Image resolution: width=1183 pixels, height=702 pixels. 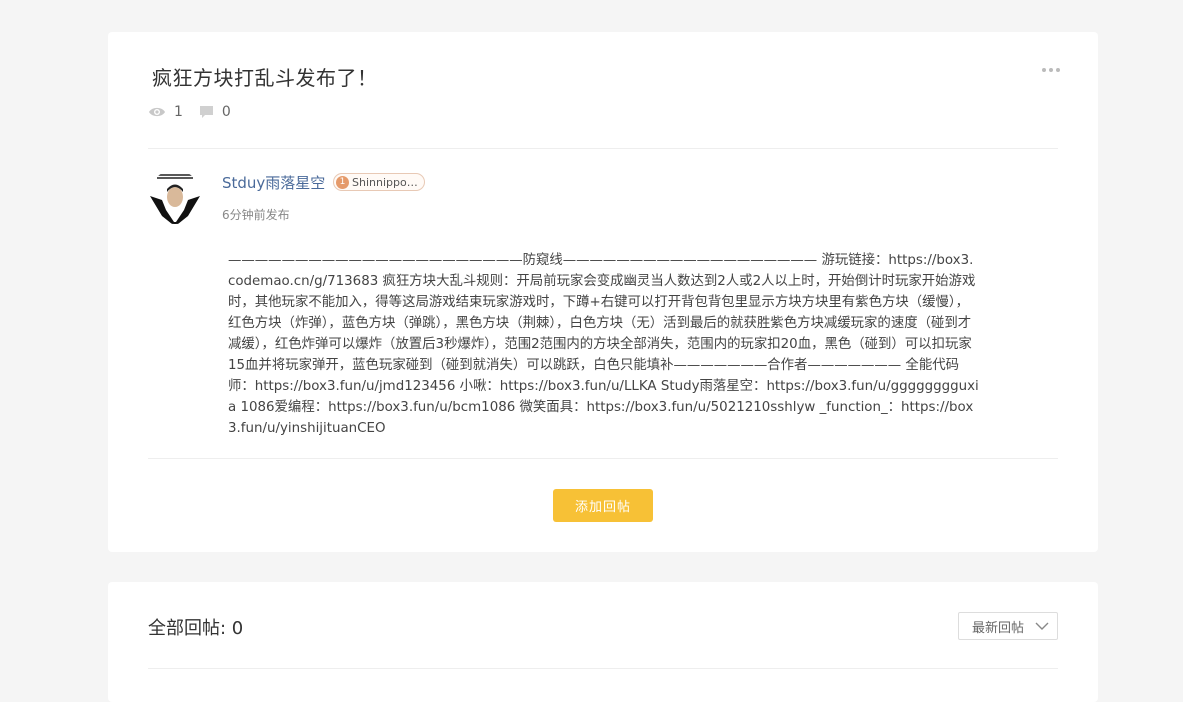 I want to click on sort-select-value: 最新回帖, so click(x=998, y=628).